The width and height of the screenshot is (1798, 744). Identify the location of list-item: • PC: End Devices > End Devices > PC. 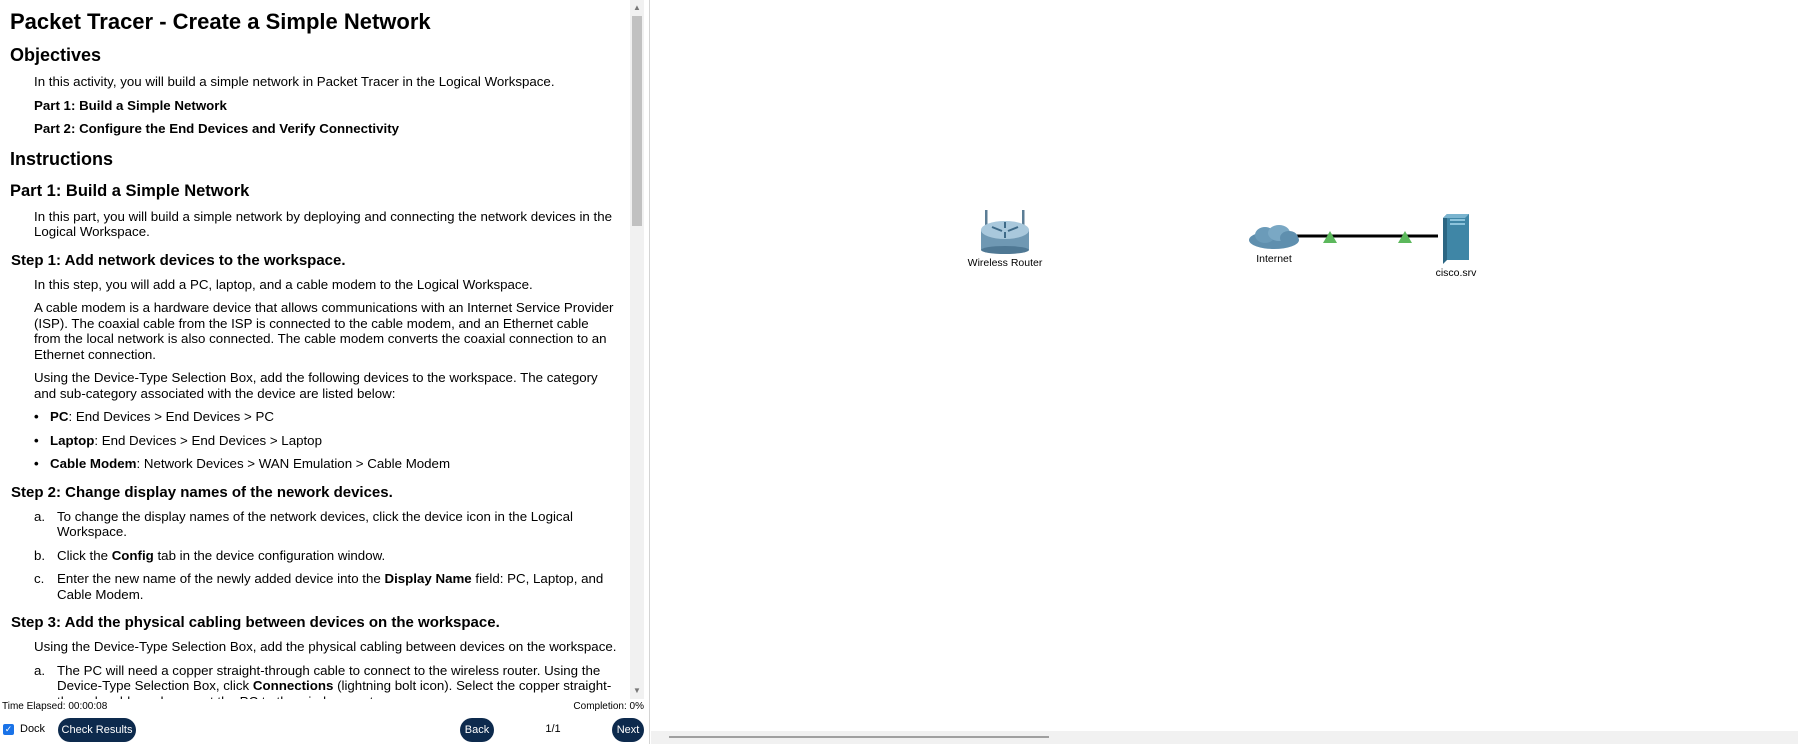
(326, 417).